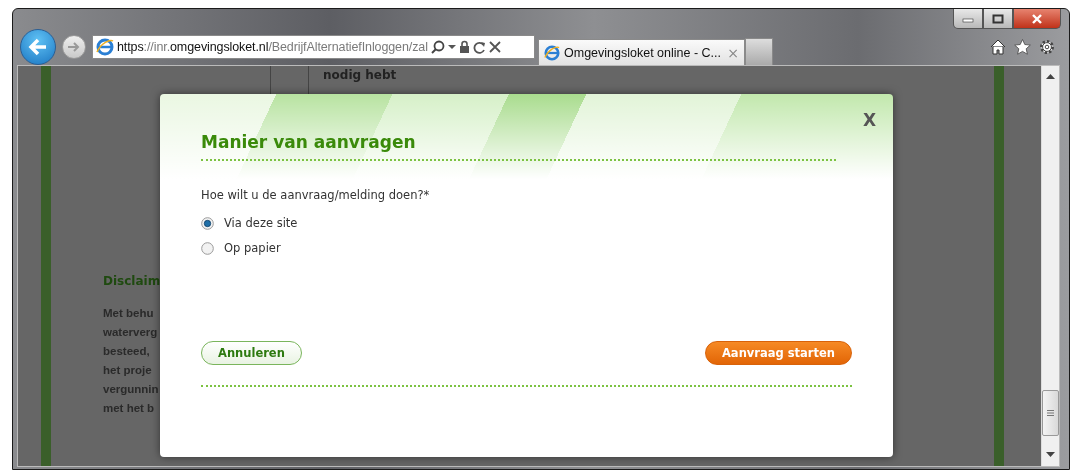 This screenshot has width=1076, height=473. What do you see at coordinates (759, 51) in the screenshot?
I see `new-tab-button` at bounding box center [759, 51].